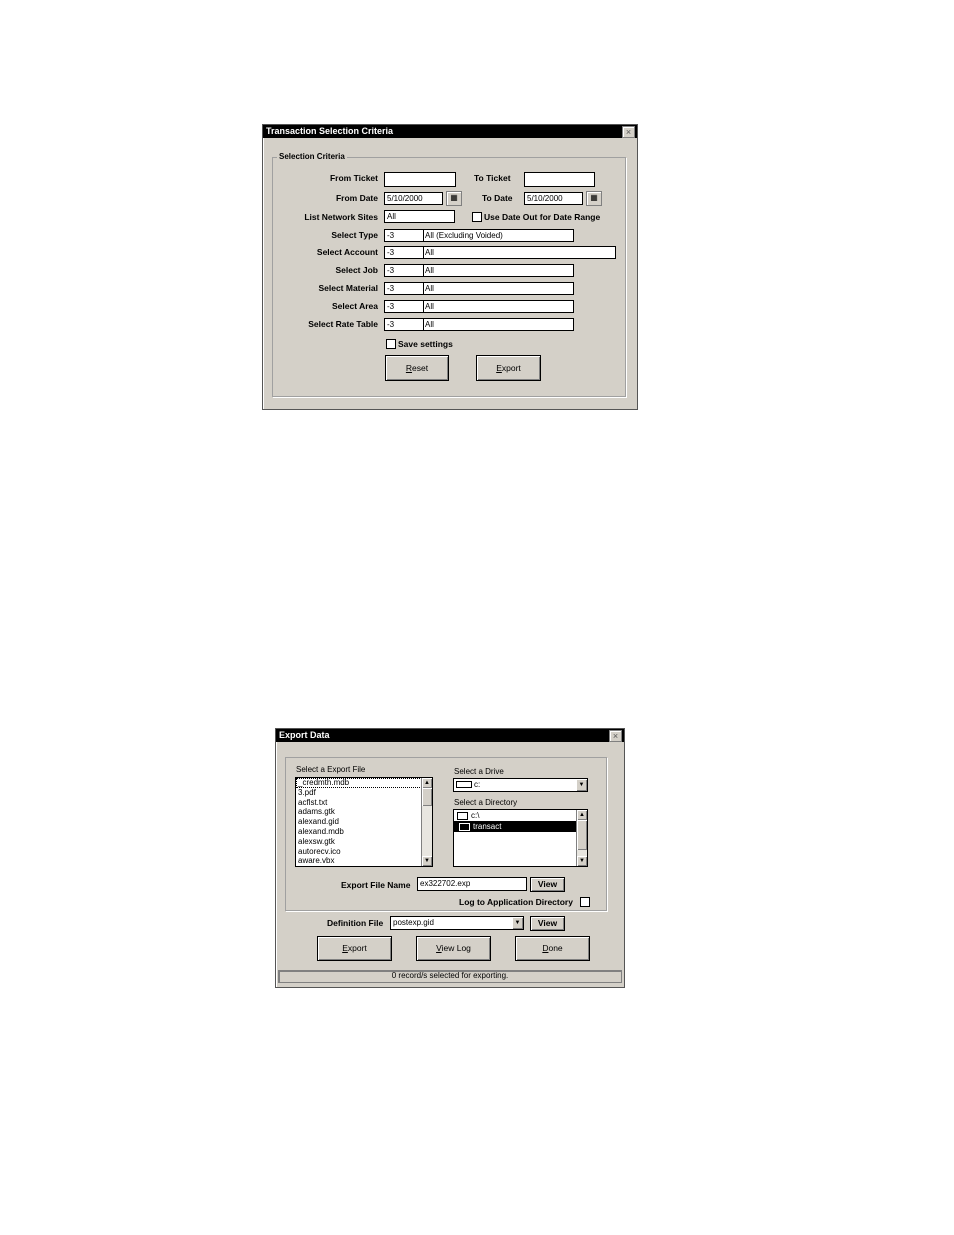 The height and width of the screenshot is (1235, 954). I want to click on select-area-field: -3 All, so click(479, 306).